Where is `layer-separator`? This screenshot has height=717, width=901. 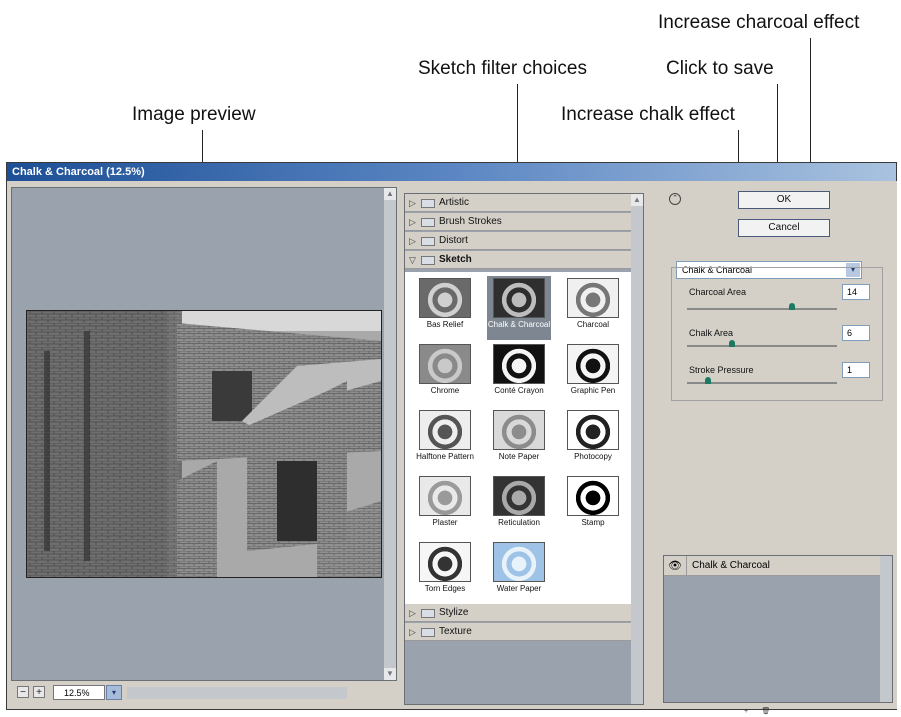
layer-separator is located at coordinates (686, 566).